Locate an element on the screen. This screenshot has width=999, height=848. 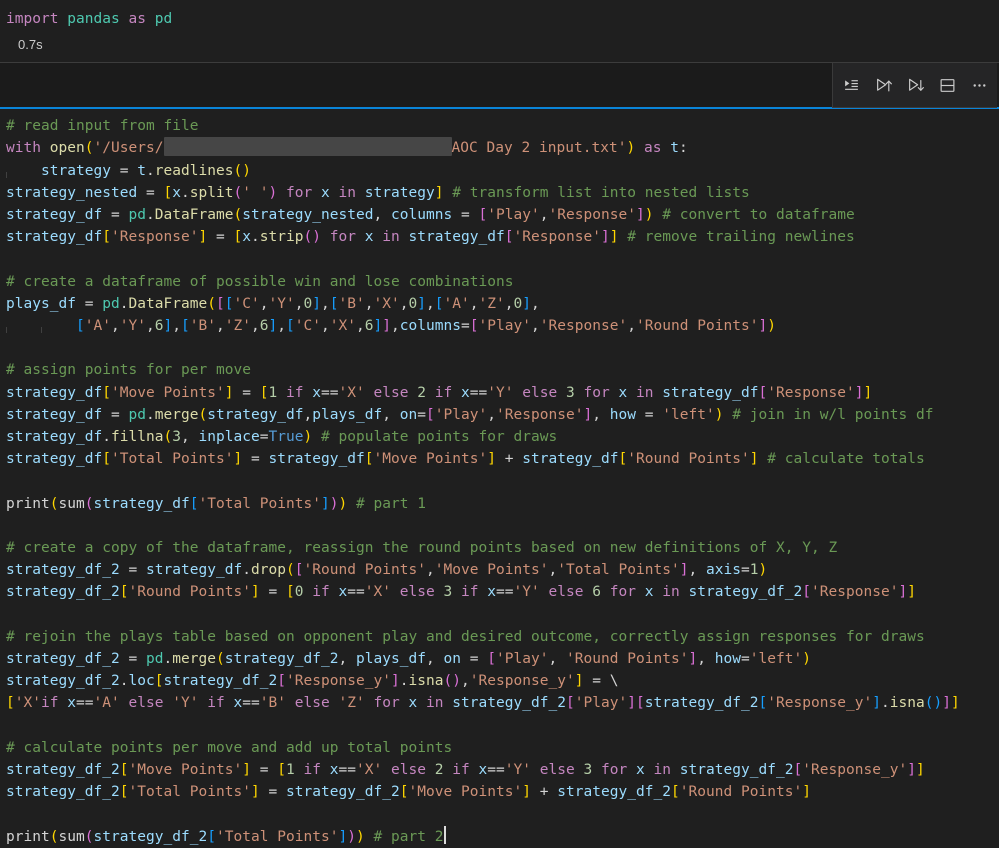
run-by-line-icon is located at coordinates (851, 85).